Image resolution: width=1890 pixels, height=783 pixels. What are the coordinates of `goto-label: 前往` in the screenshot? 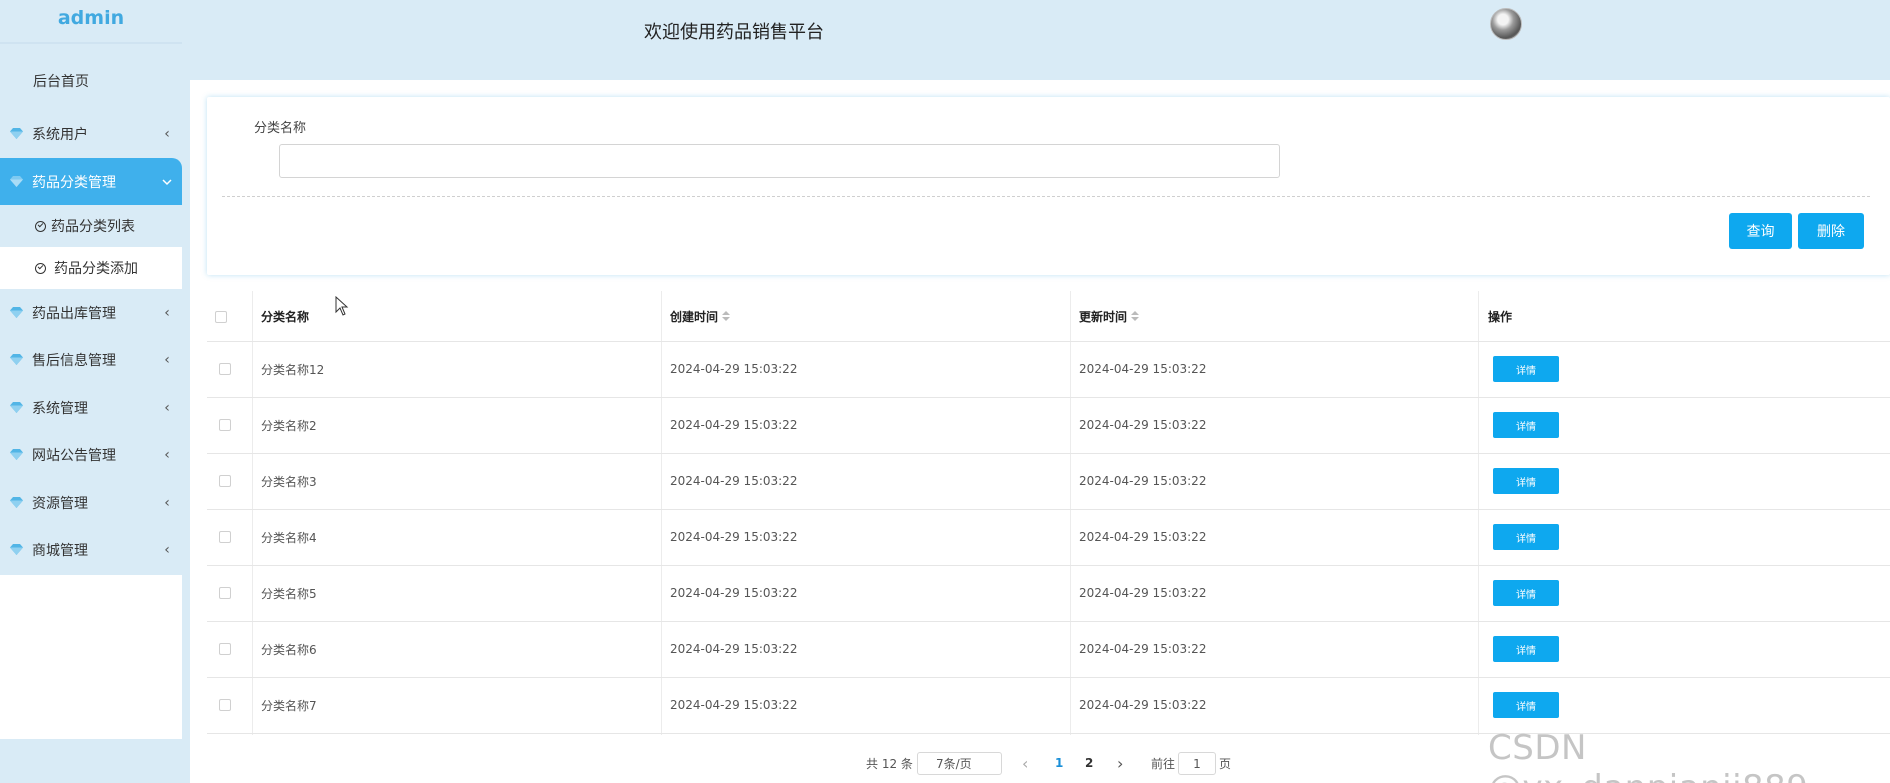 It's located at (1163, 763).